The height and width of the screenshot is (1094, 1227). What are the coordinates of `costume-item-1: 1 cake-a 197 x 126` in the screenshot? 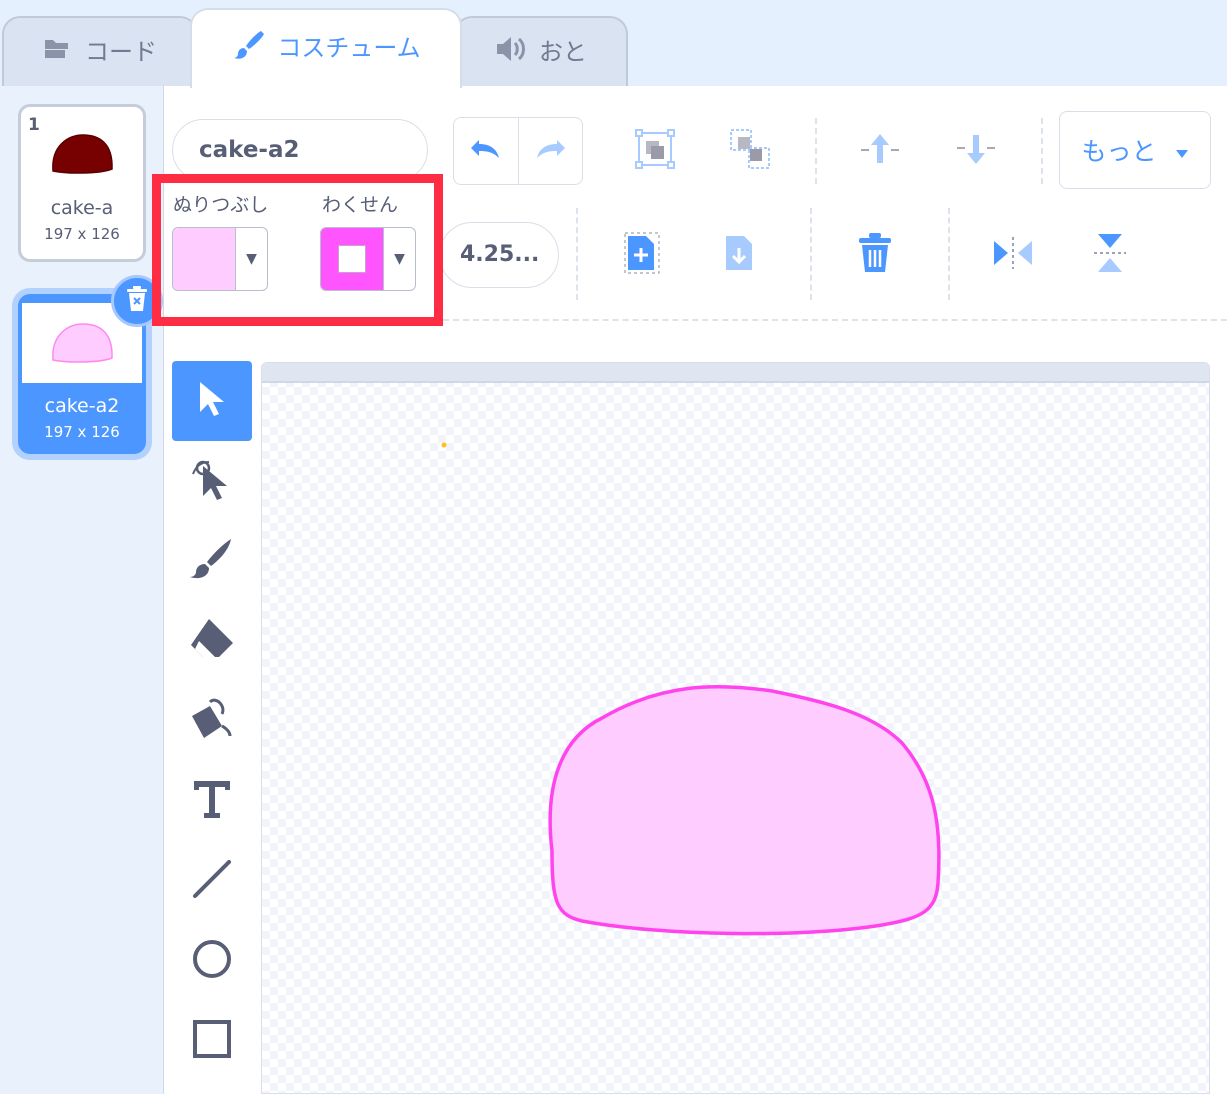 It's located at (82, 183).